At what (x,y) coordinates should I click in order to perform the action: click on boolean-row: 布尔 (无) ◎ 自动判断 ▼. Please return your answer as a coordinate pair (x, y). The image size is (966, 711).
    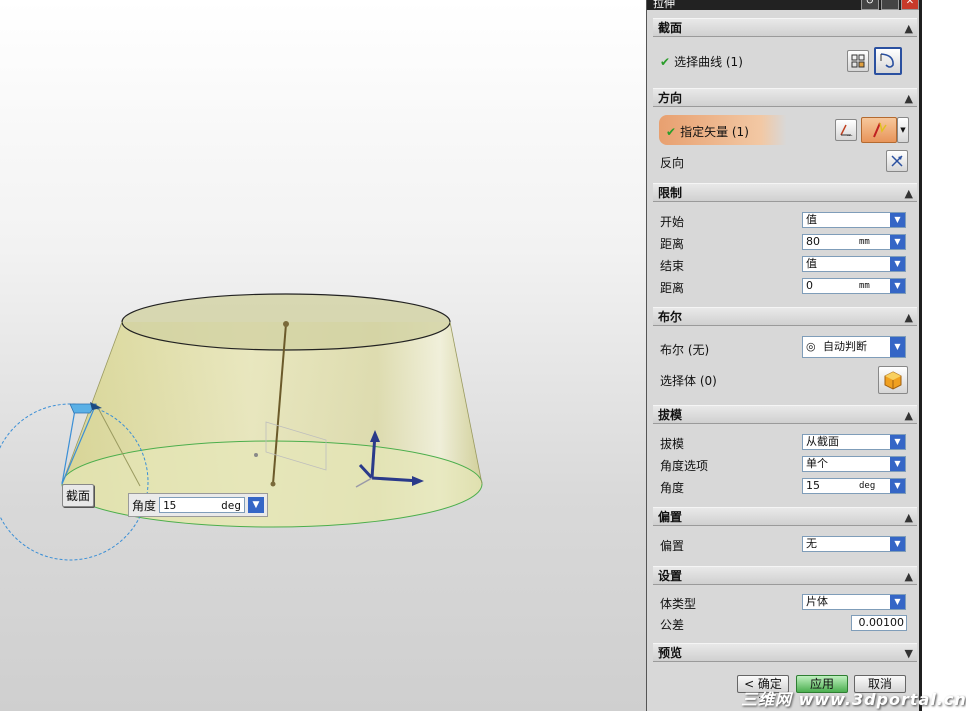
    Looking at the image, I should click on (785, 347).